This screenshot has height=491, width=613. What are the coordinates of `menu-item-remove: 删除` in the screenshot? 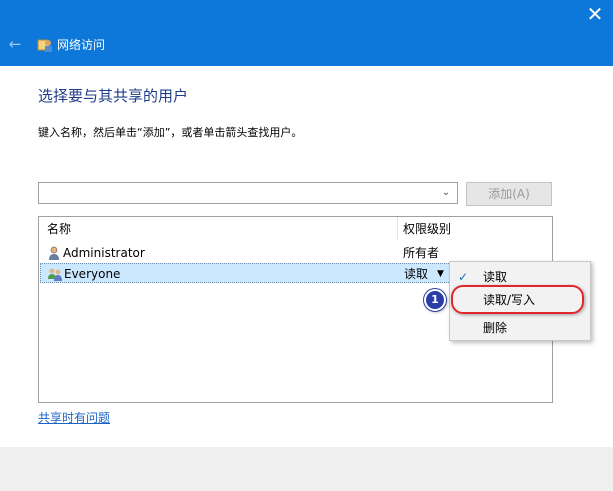 It's located at (520, 328).